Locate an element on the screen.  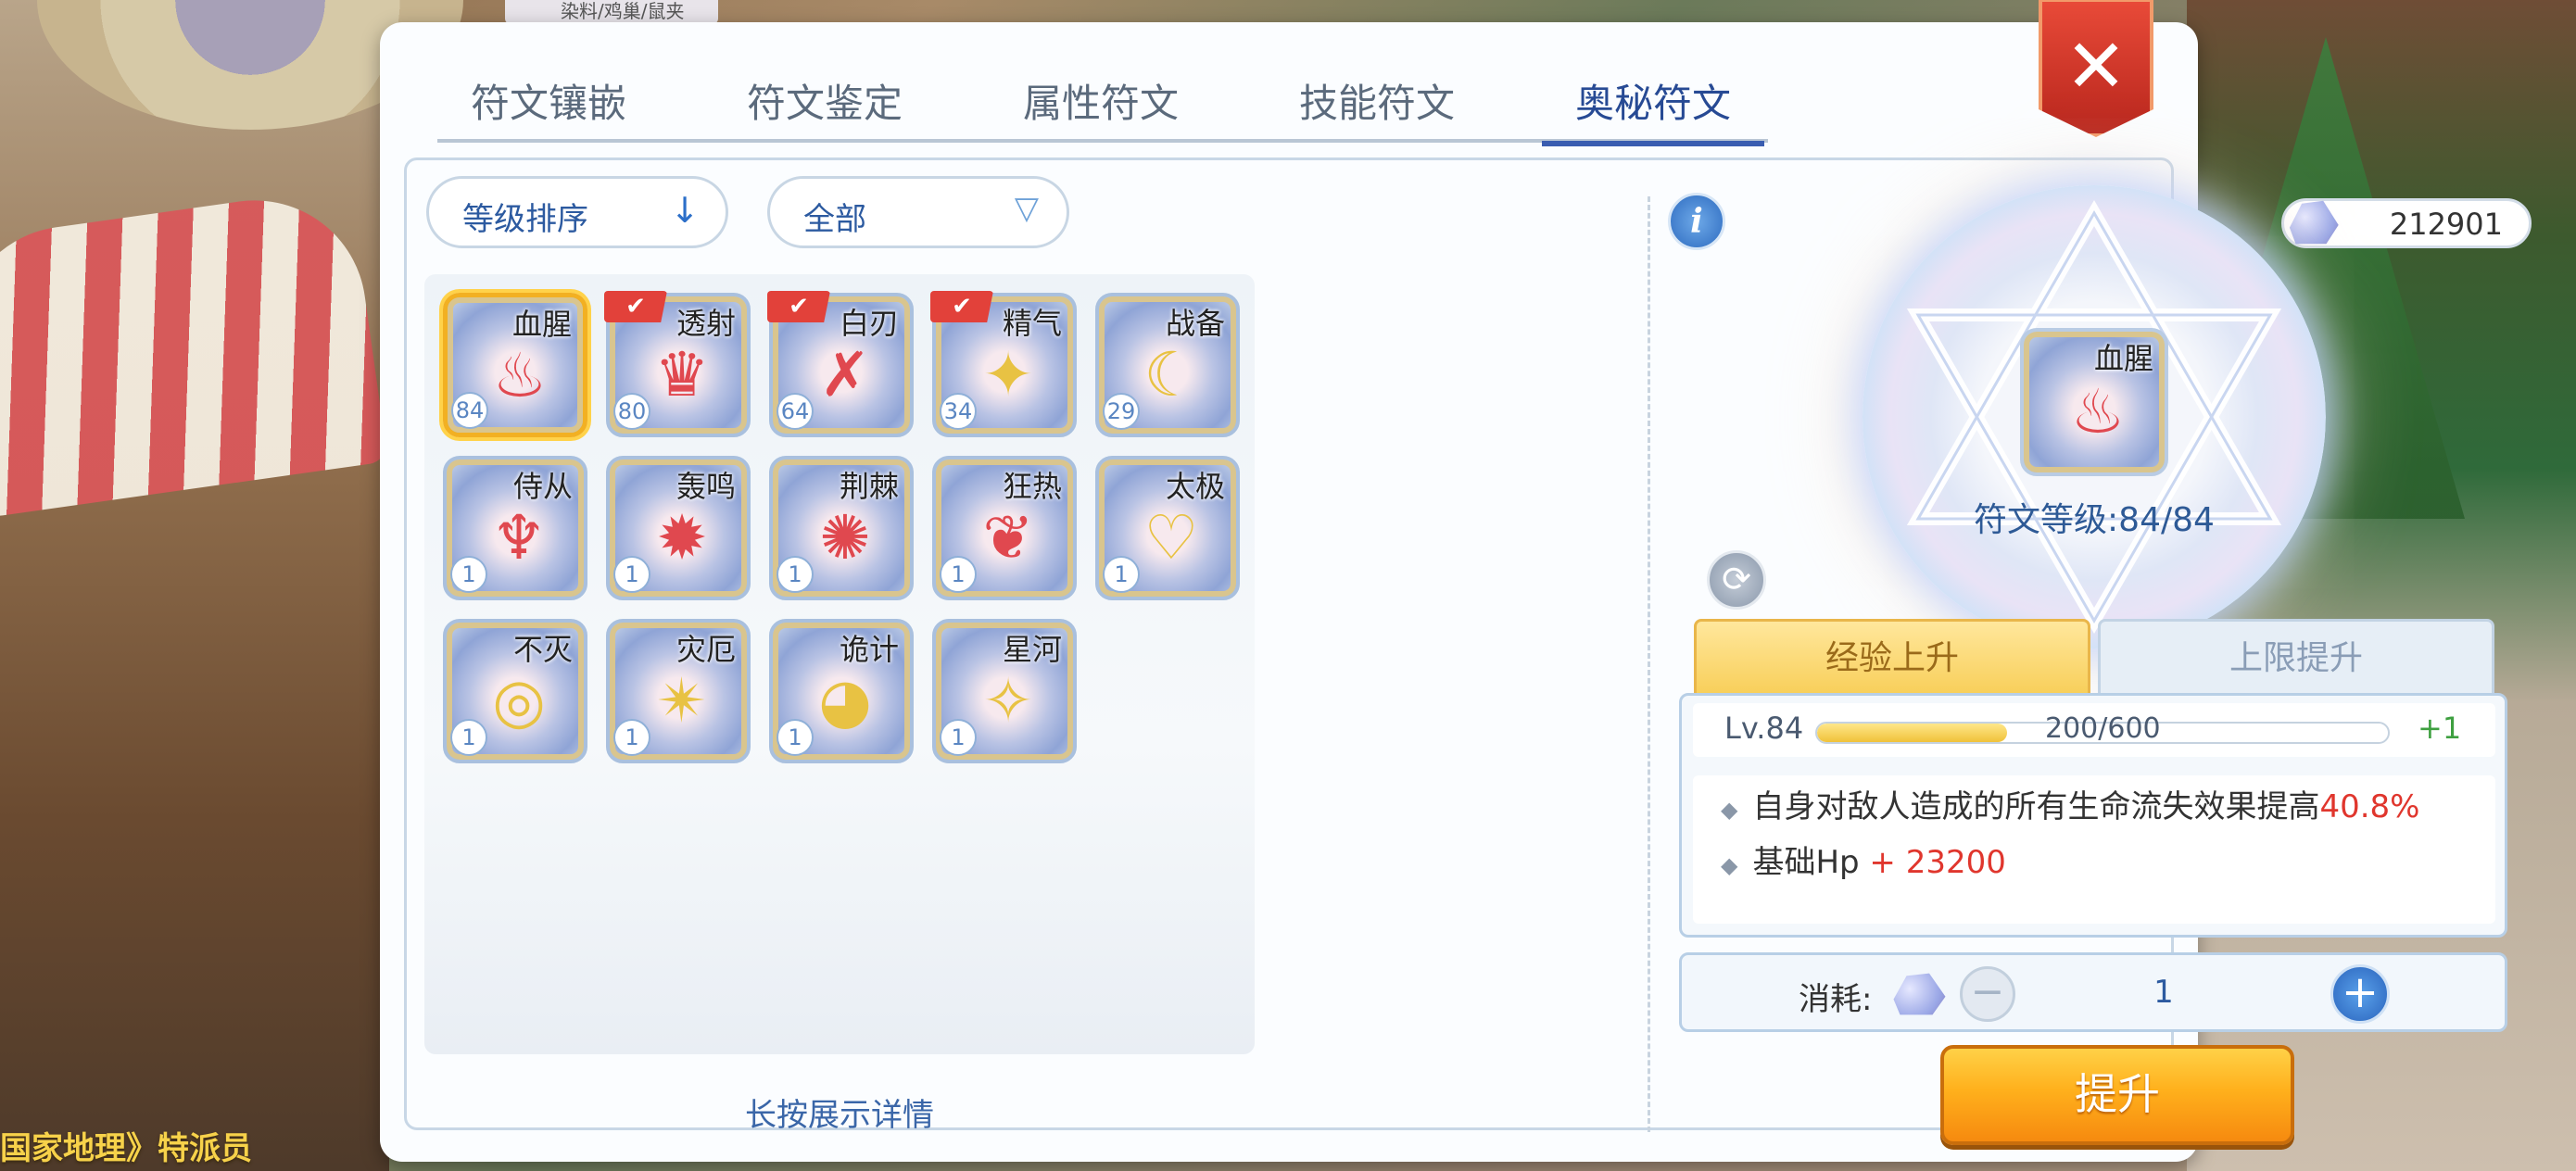
tab-attribute-rune: 属性符文 is located at coordinates (1101, 108).